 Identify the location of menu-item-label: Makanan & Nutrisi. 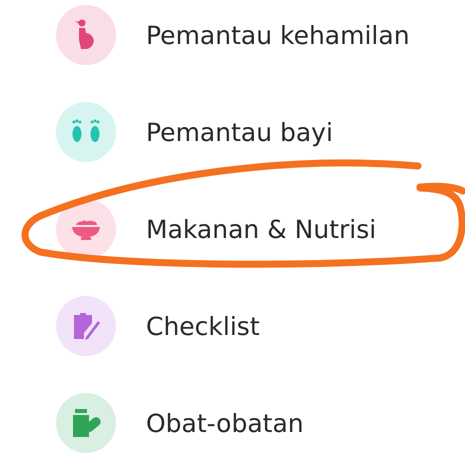
(261, 229).